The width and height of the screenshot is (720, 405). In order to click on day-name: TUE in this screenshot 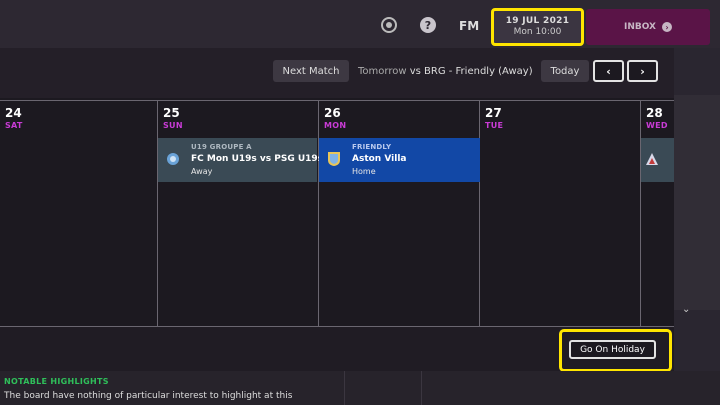, I will do `click(494, 125)`.